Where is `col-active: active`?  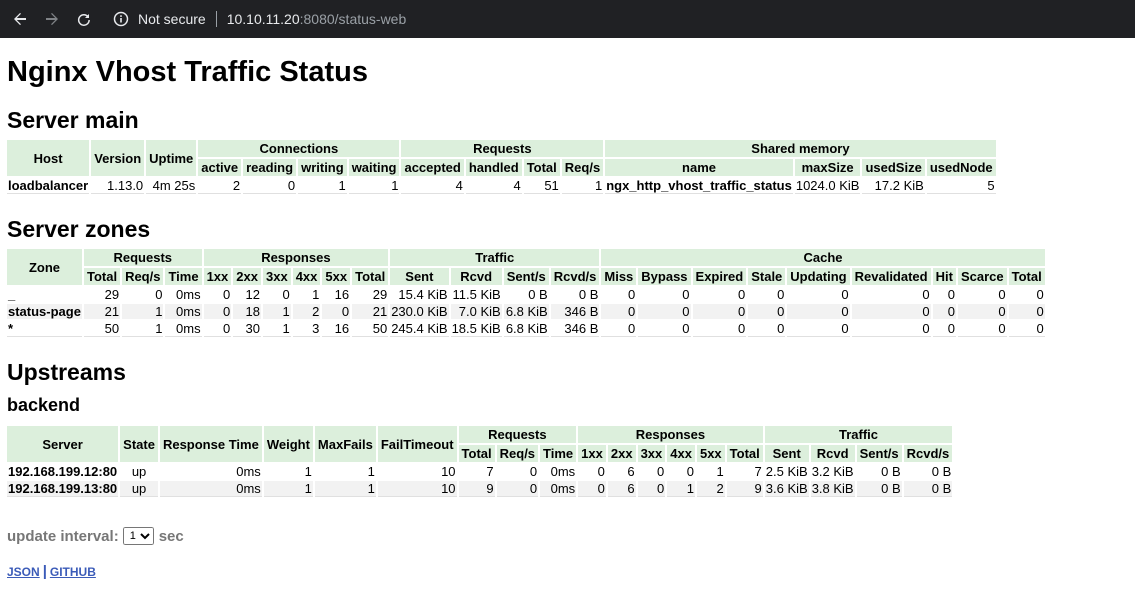 col-active: active is located at coordinates (220, 167).